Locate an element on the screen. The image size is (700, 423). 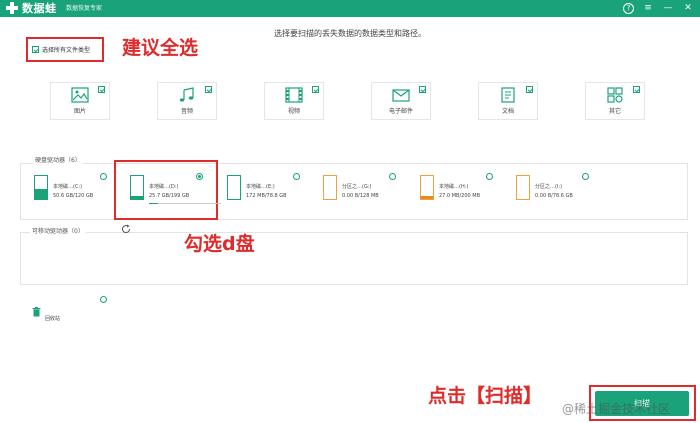
file-type-document: 文档 is located at coordinates (508, 101).